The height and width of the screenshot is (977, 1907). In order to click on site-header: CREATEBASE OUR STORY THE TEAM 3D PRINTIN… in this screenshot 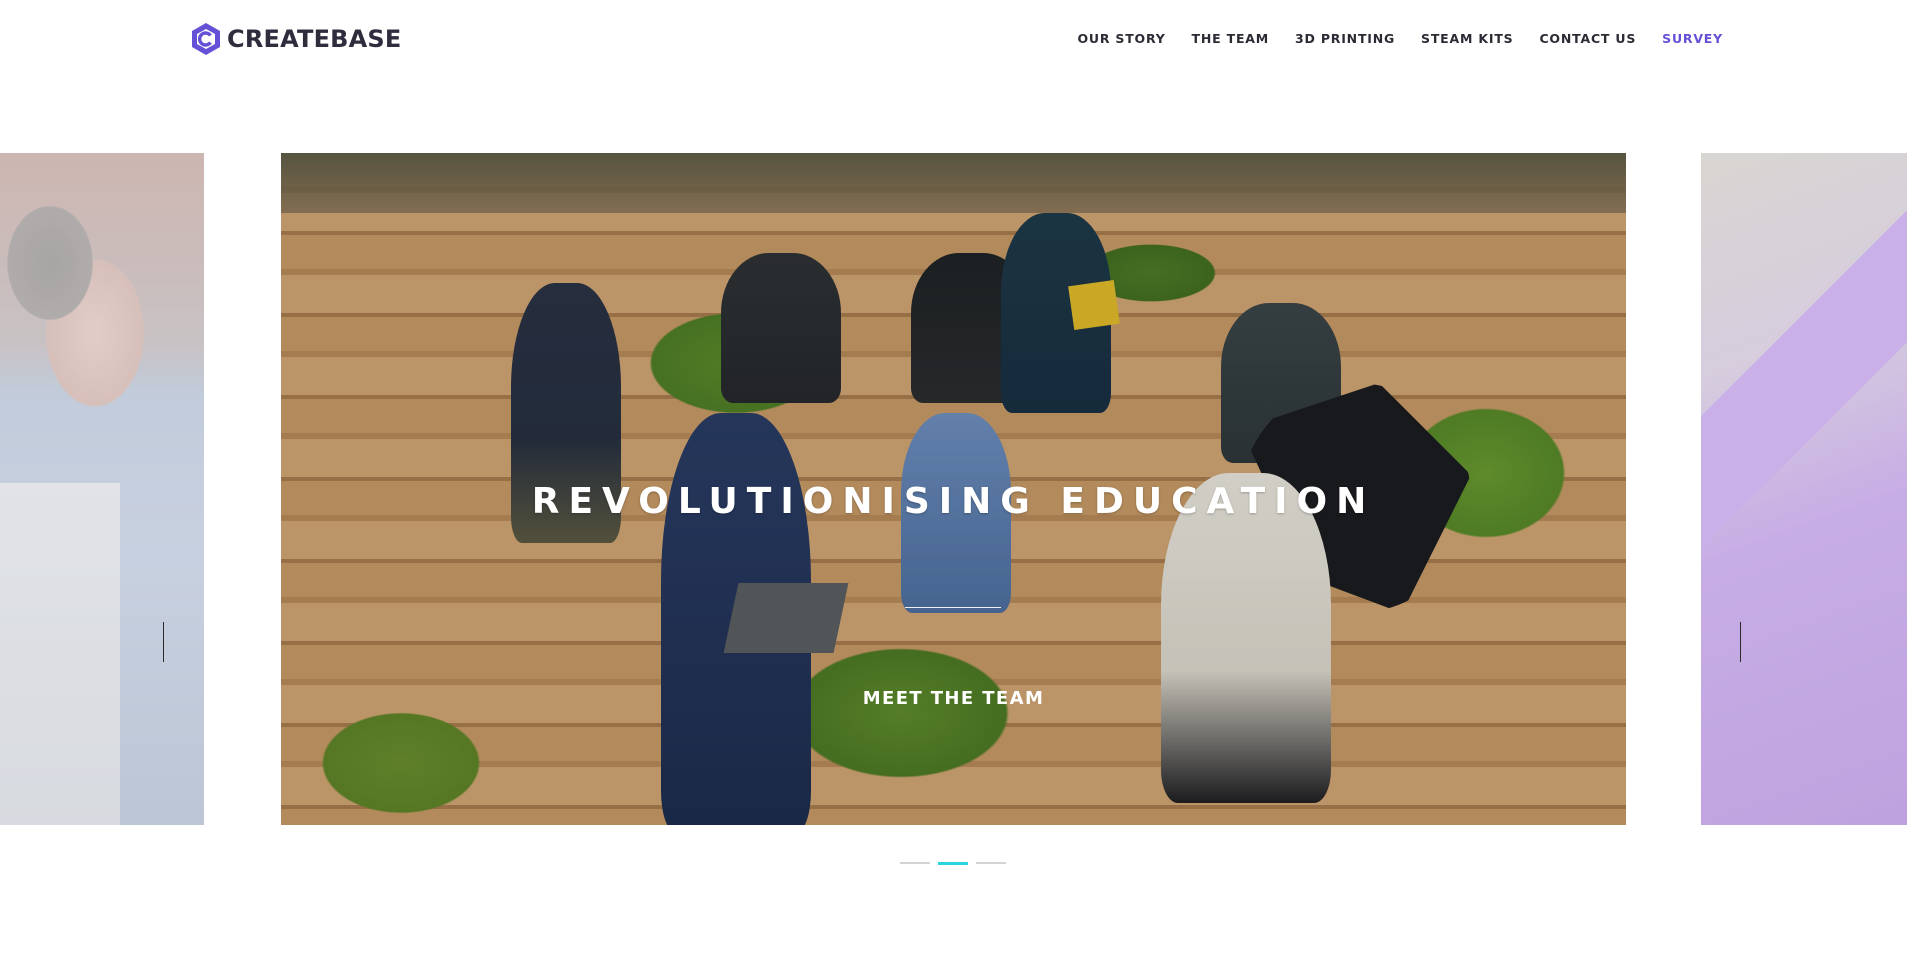, I will do `click(953, 40)`.